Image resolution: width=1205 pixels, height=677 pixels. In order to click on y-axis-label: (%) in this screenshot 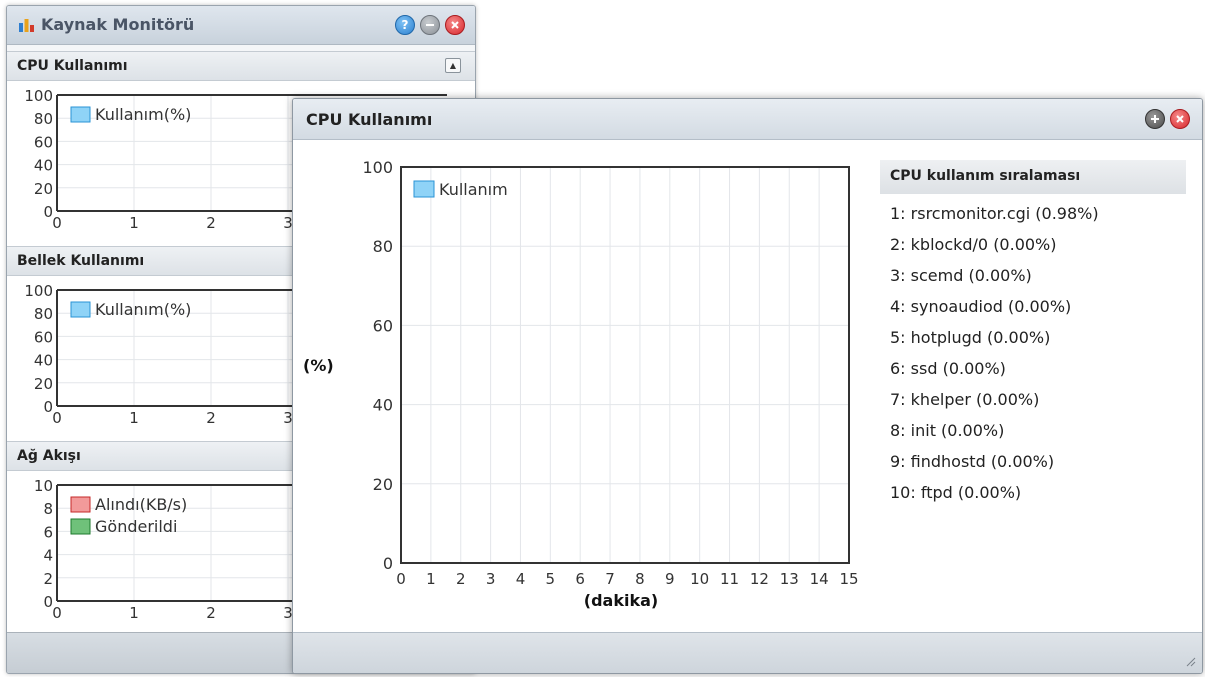, I will do `click(318, 365)`.